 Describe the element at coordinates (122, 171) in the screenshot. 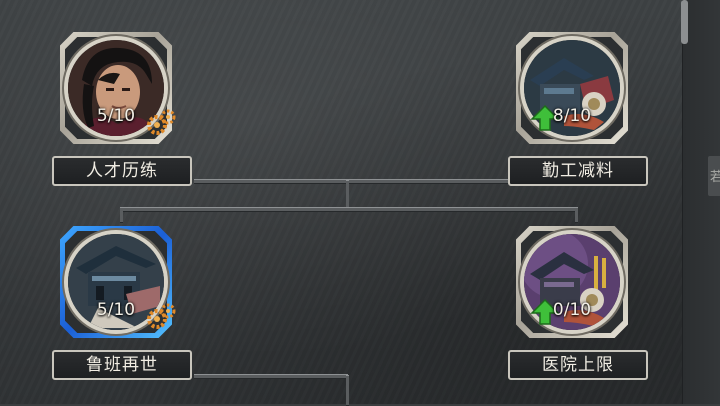

I see `node-label: 人才历练` at that location.